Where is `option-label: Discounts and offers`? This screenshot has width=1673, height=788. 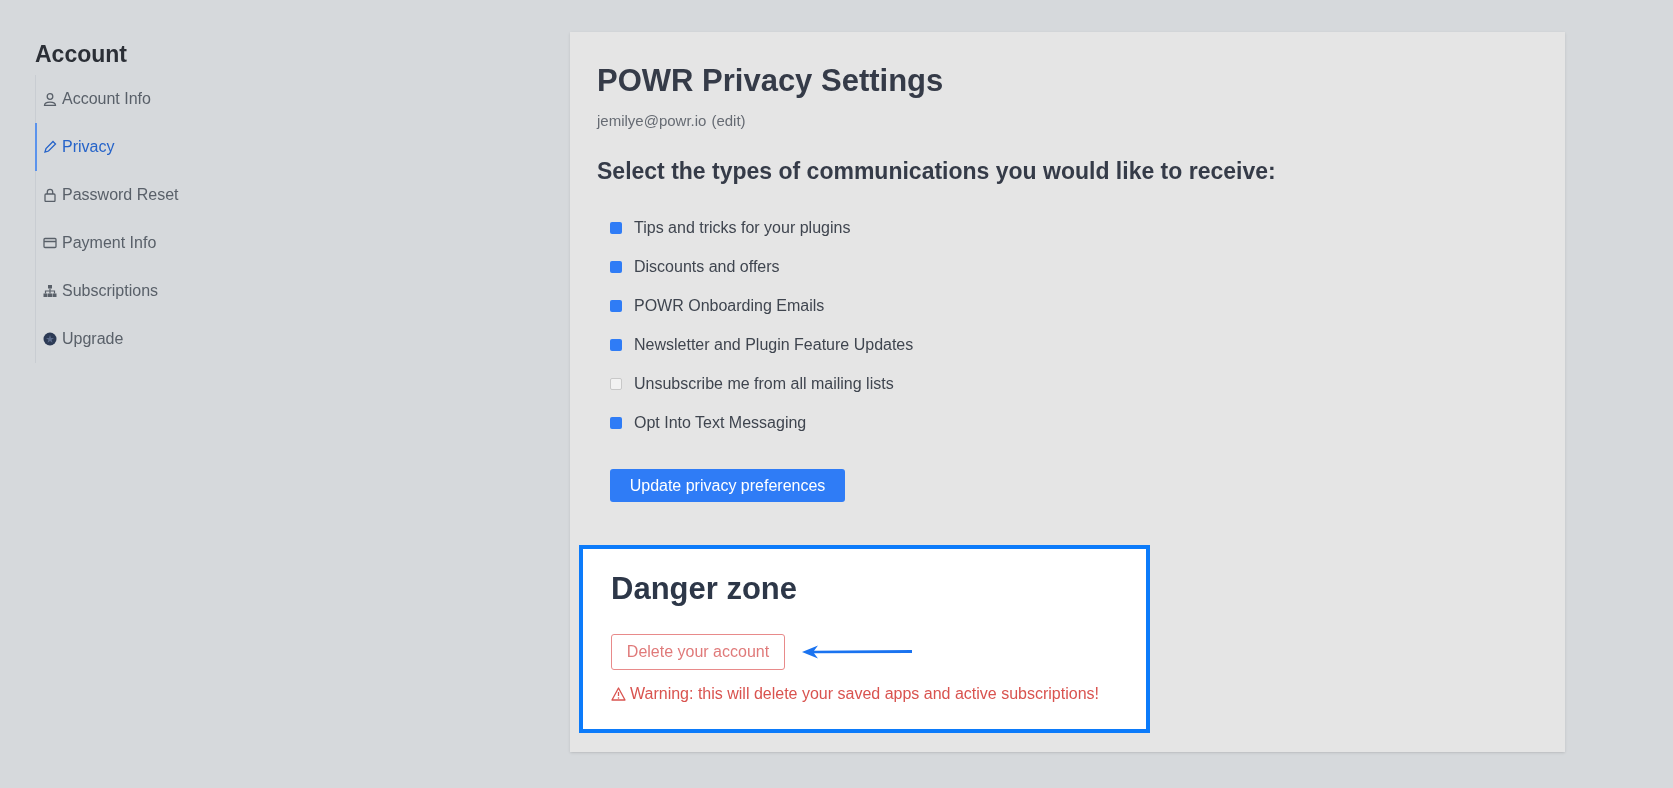 option-label: Discounts and offers is located at coordinates (707, 266).